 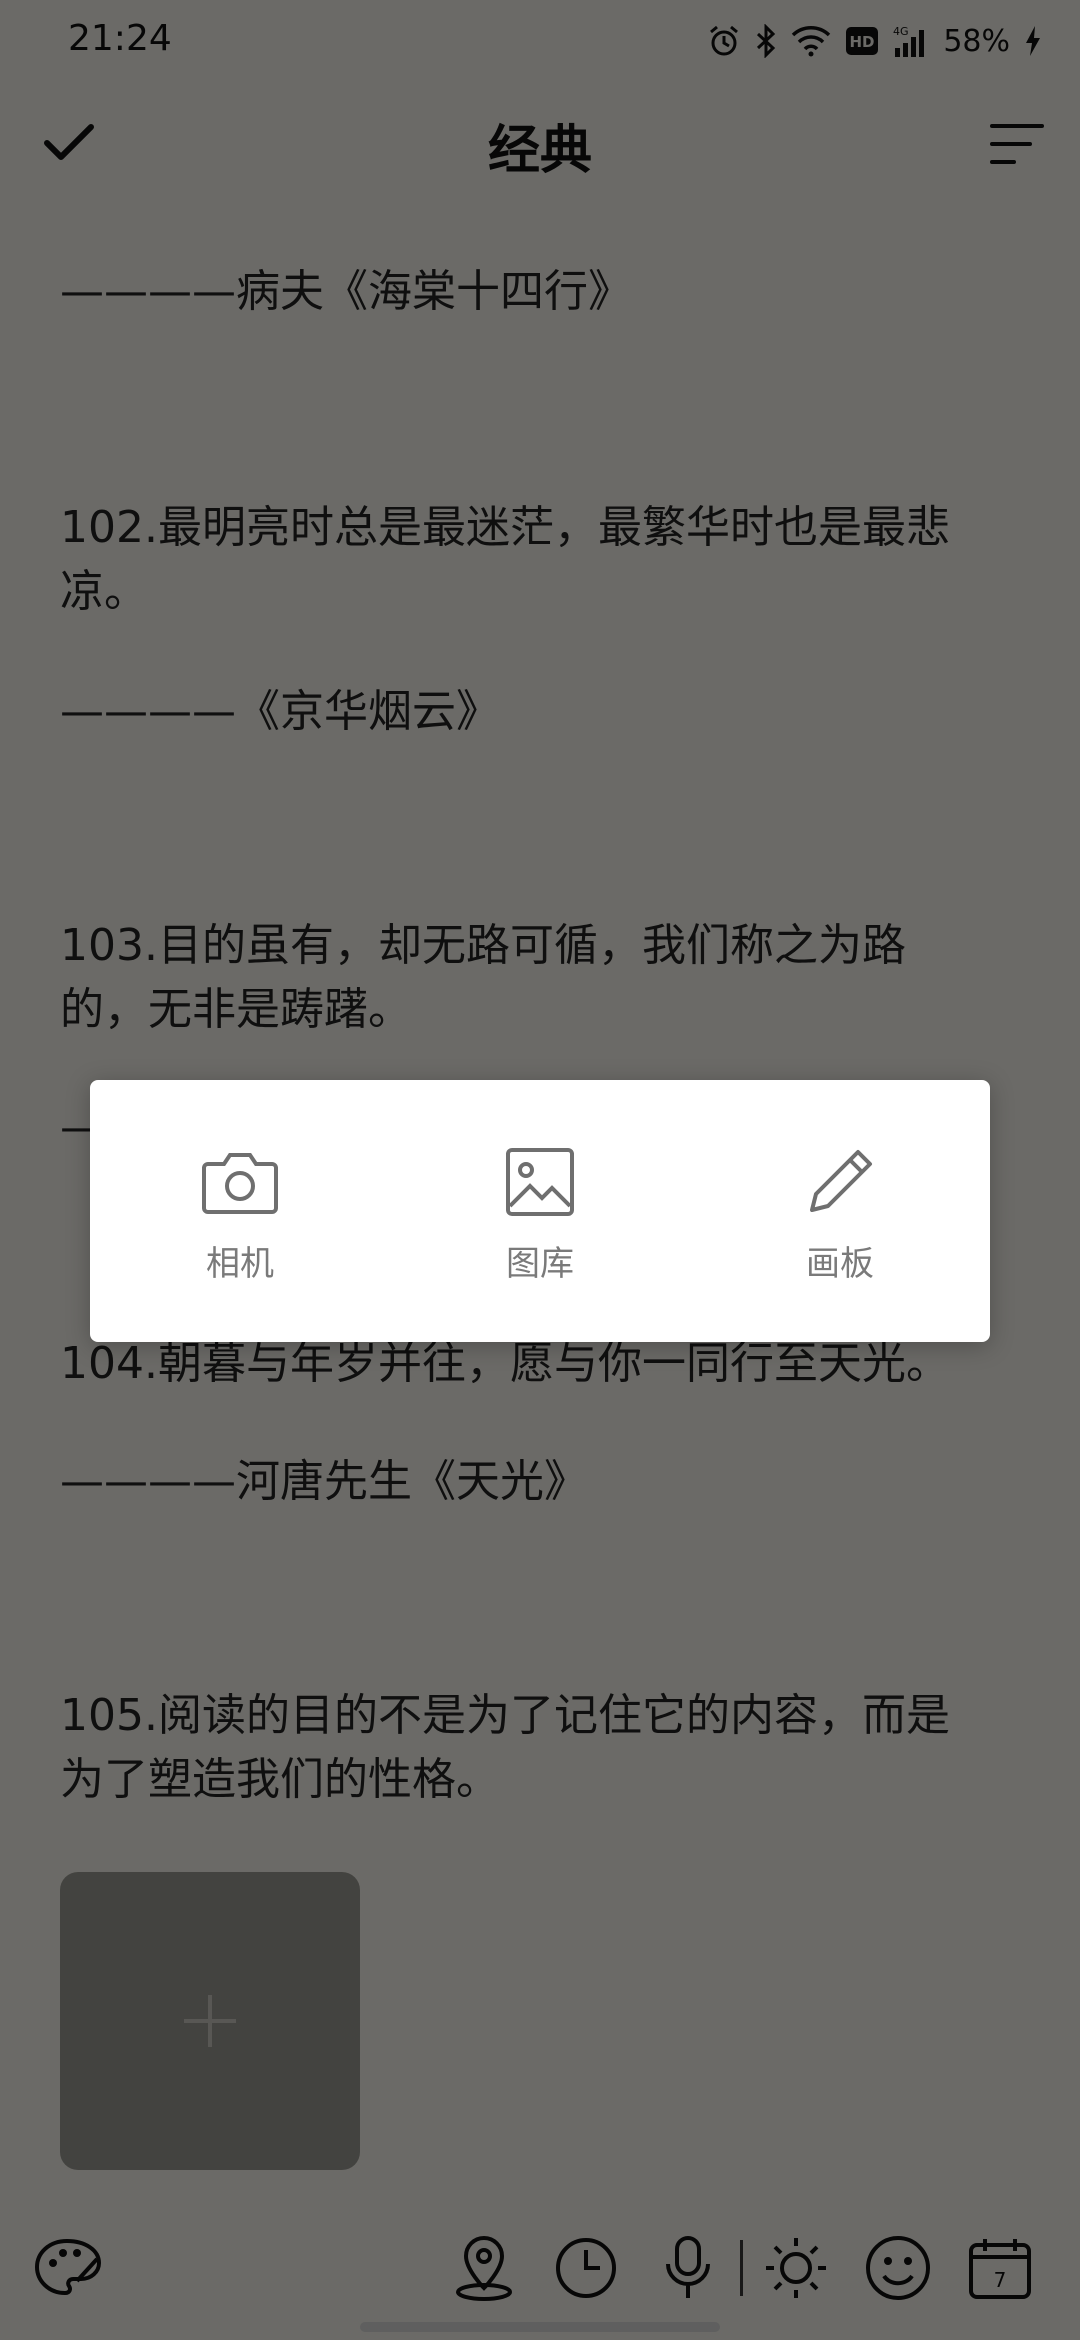 I want to click on bottom-toolbar: 7, so click(x=540, y=2272).